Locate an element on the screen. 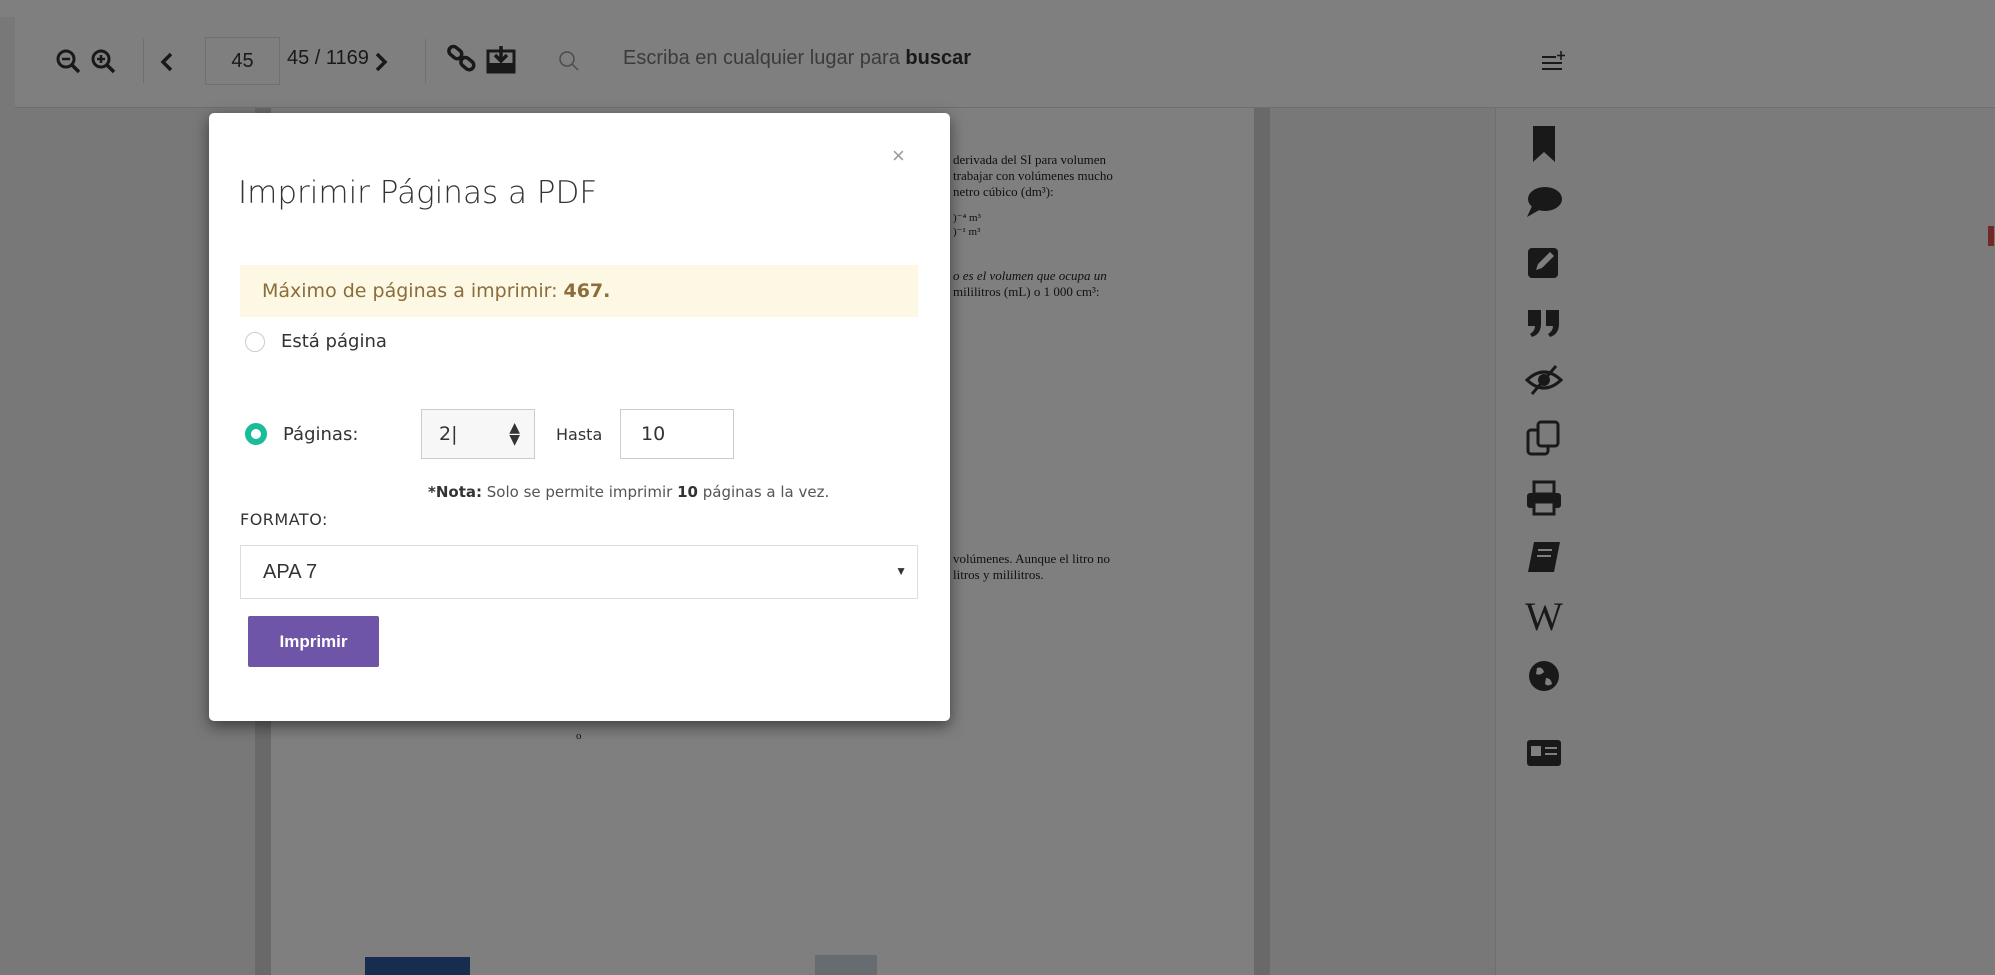 The image size is (1995, 975). option-pages: Páginas: is located at coordinates (301, 434).